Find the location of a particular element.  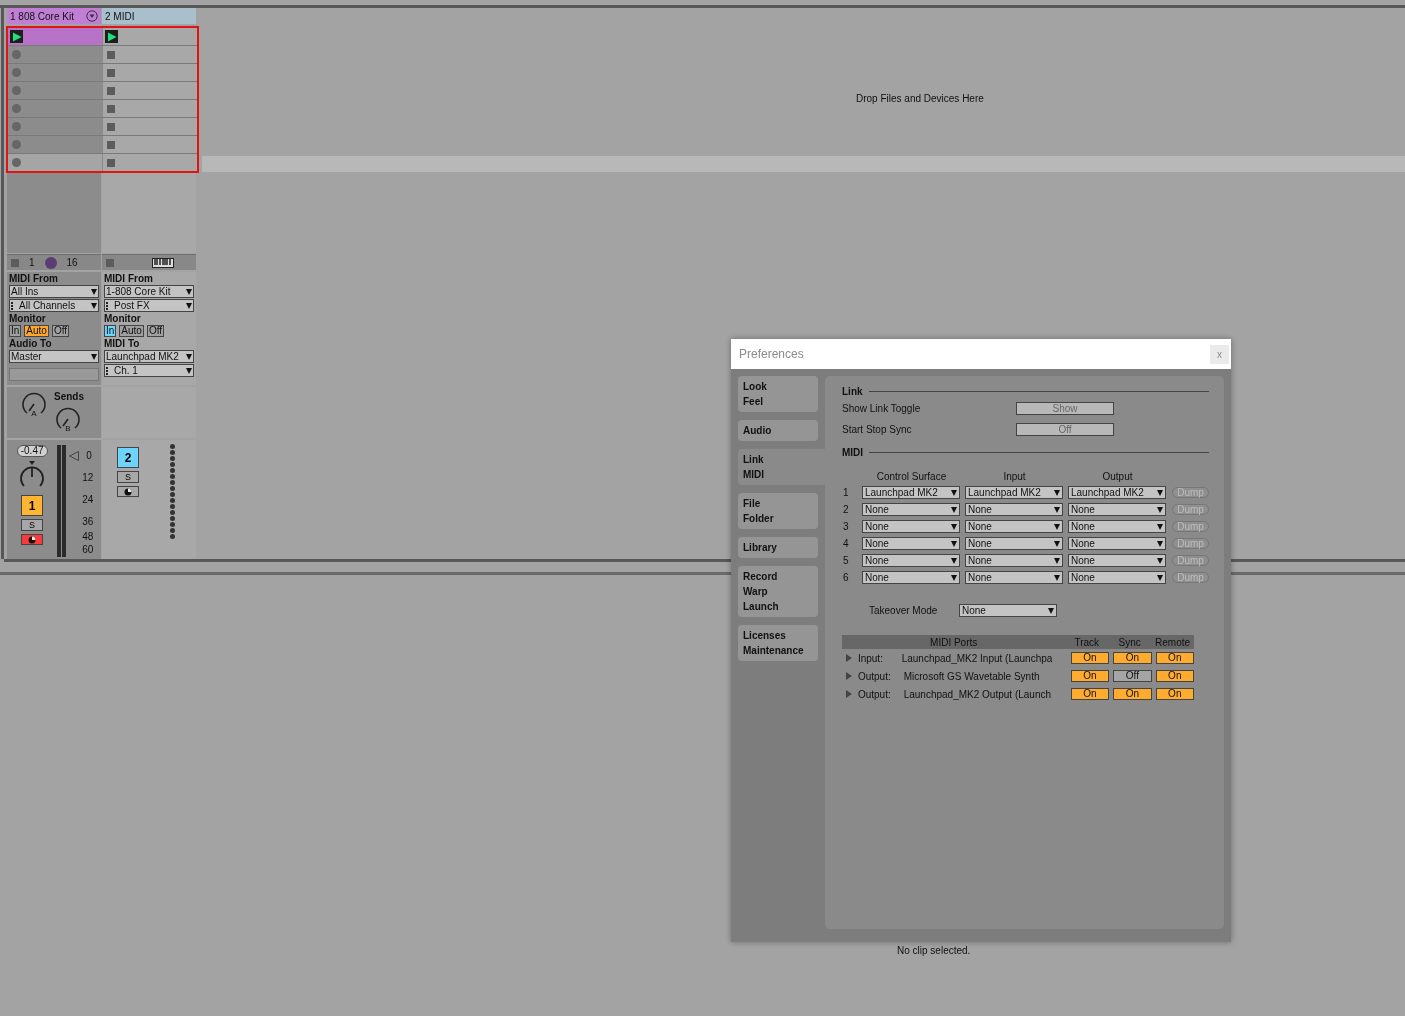

output-dropdown: Master is located at coordinates (54, 356).